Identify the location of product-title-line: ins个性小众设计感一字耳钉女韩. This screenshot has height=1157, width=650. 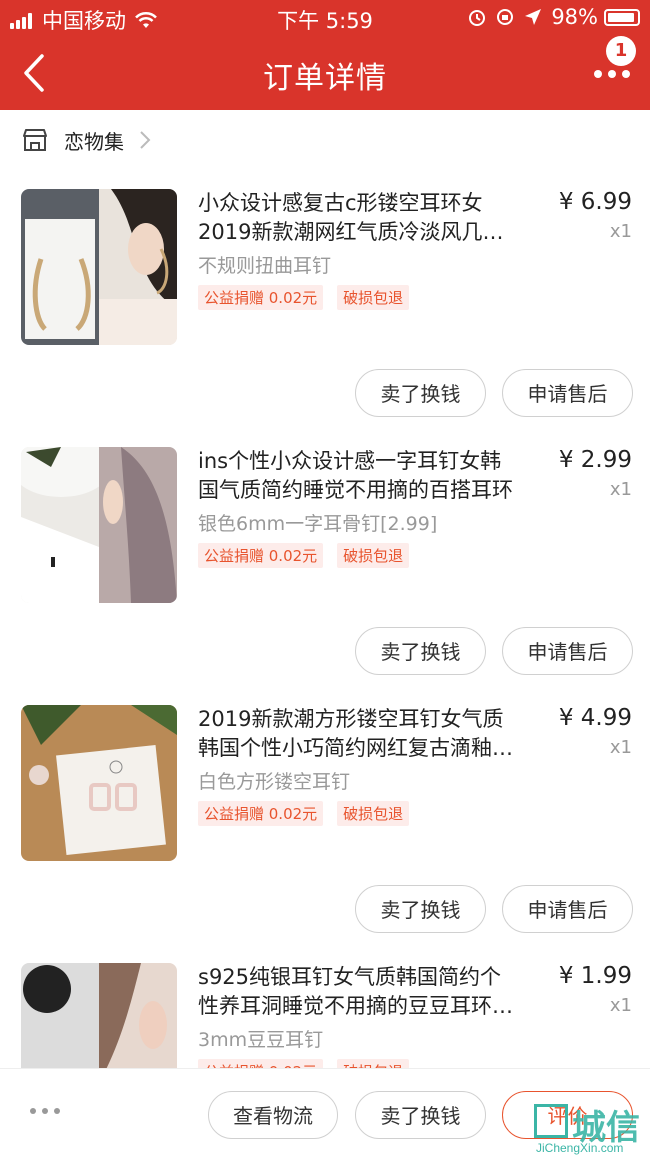
(350, 461).